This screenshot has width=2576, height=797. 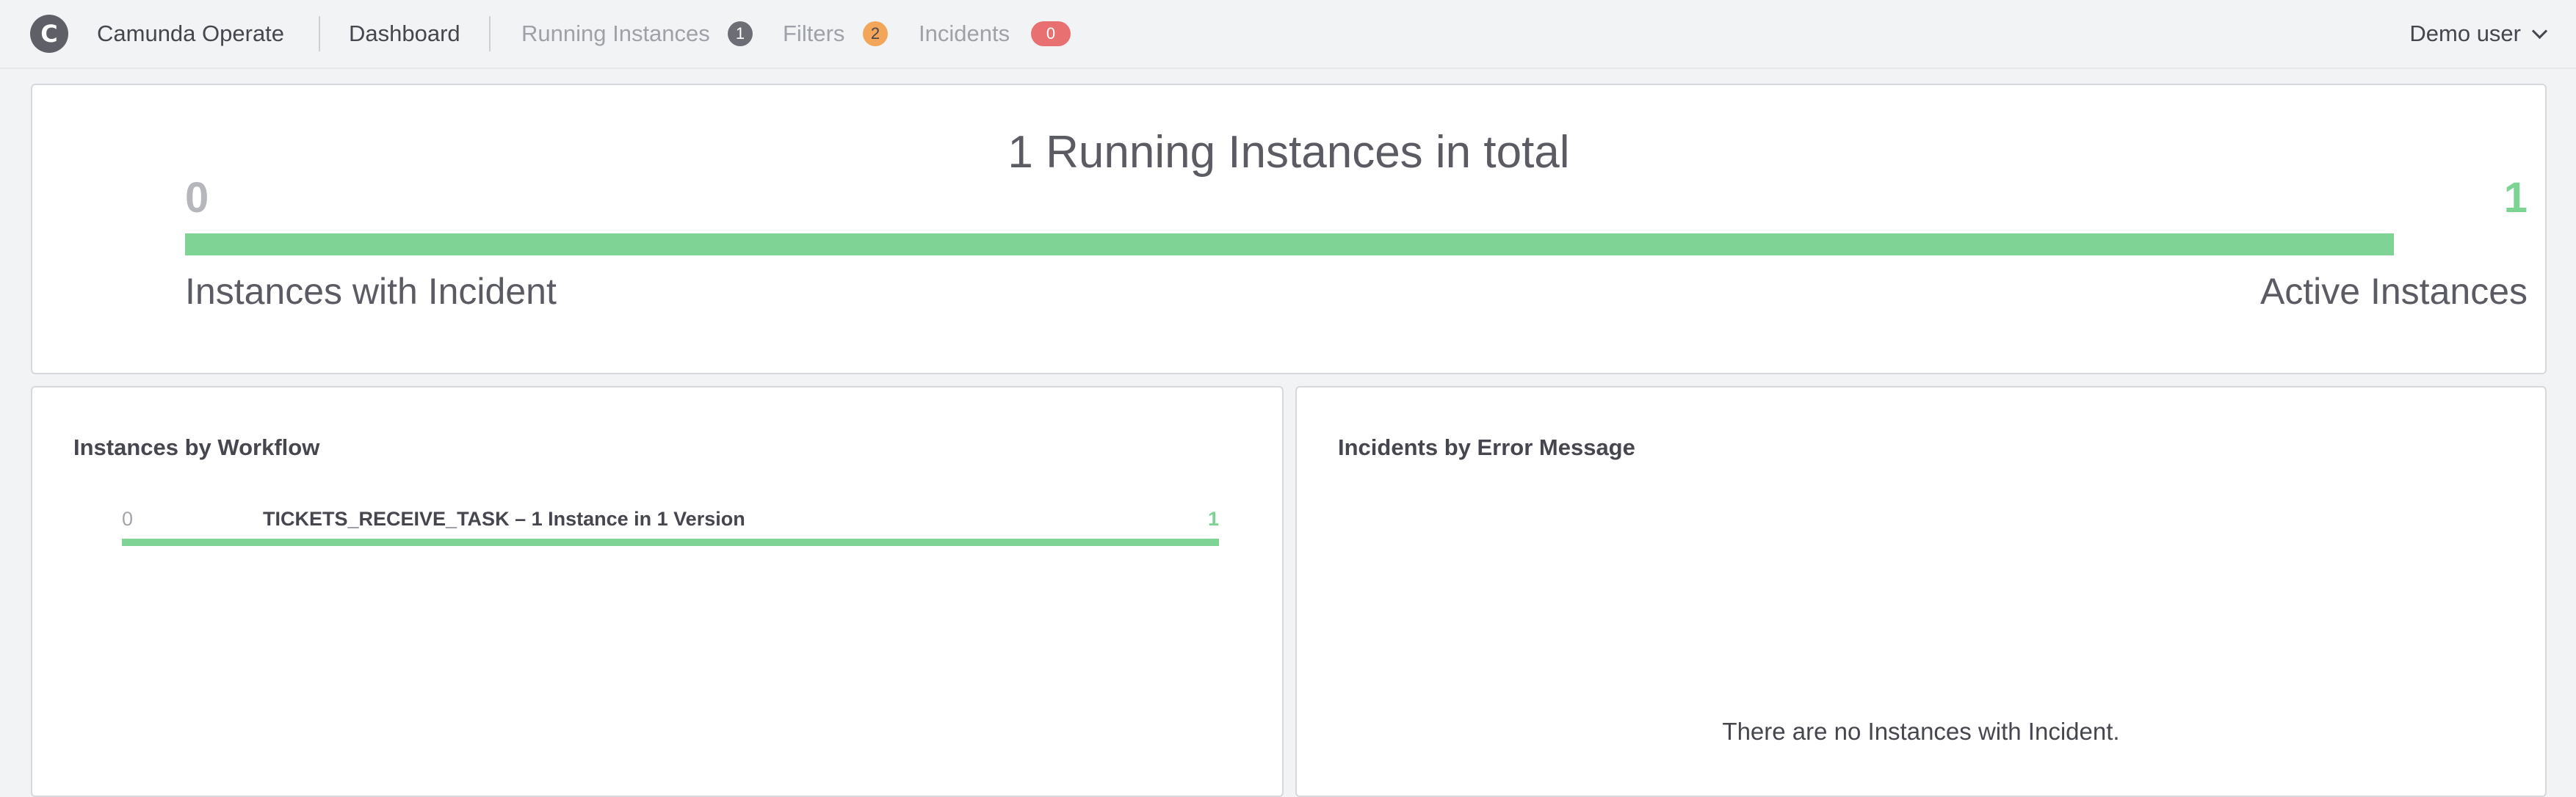 I want to click on nav-dashboard: Dashboard, so click(x=404, y=34).